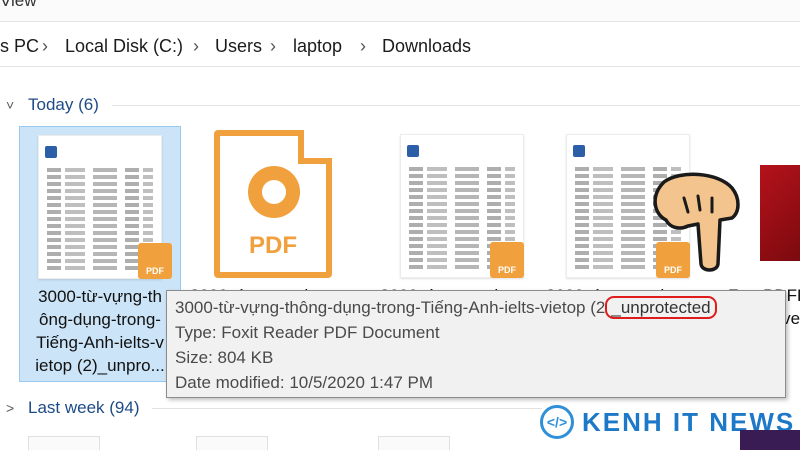 The height and width of the screenshot is (450, 800). Describe the element at coordinates (15, 408) in the screenshot. I see `chevron-right-icon: ˃` at that location.